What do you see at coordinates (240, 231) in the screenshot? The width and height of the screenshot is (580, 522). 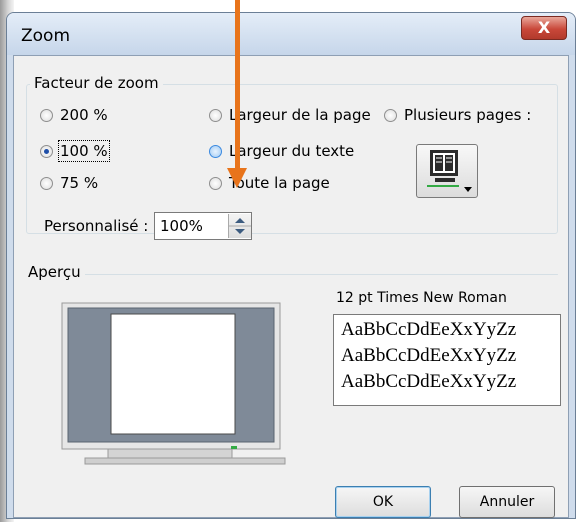 I see `spin-down-icon` at bounding box center [240, 231].